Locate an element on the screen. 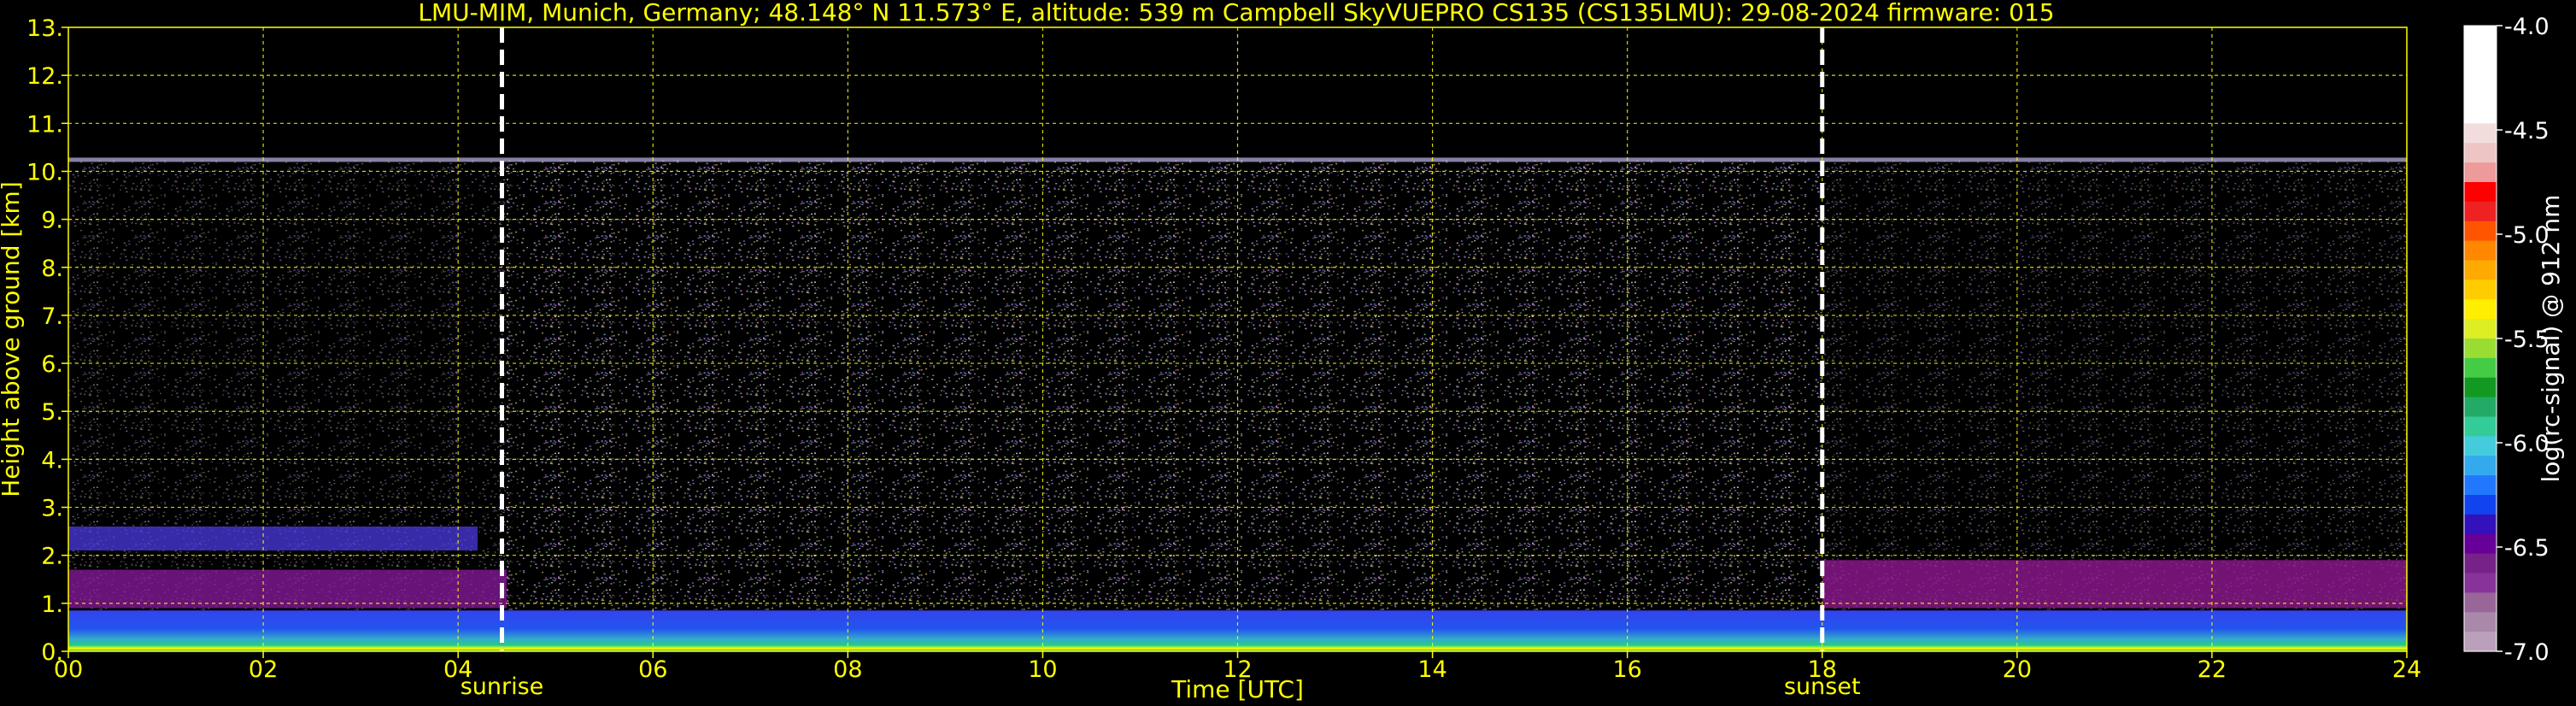 This screenshot has height=706, width=2576. y-tick-label: 8. is located at coordinates (52, 269).